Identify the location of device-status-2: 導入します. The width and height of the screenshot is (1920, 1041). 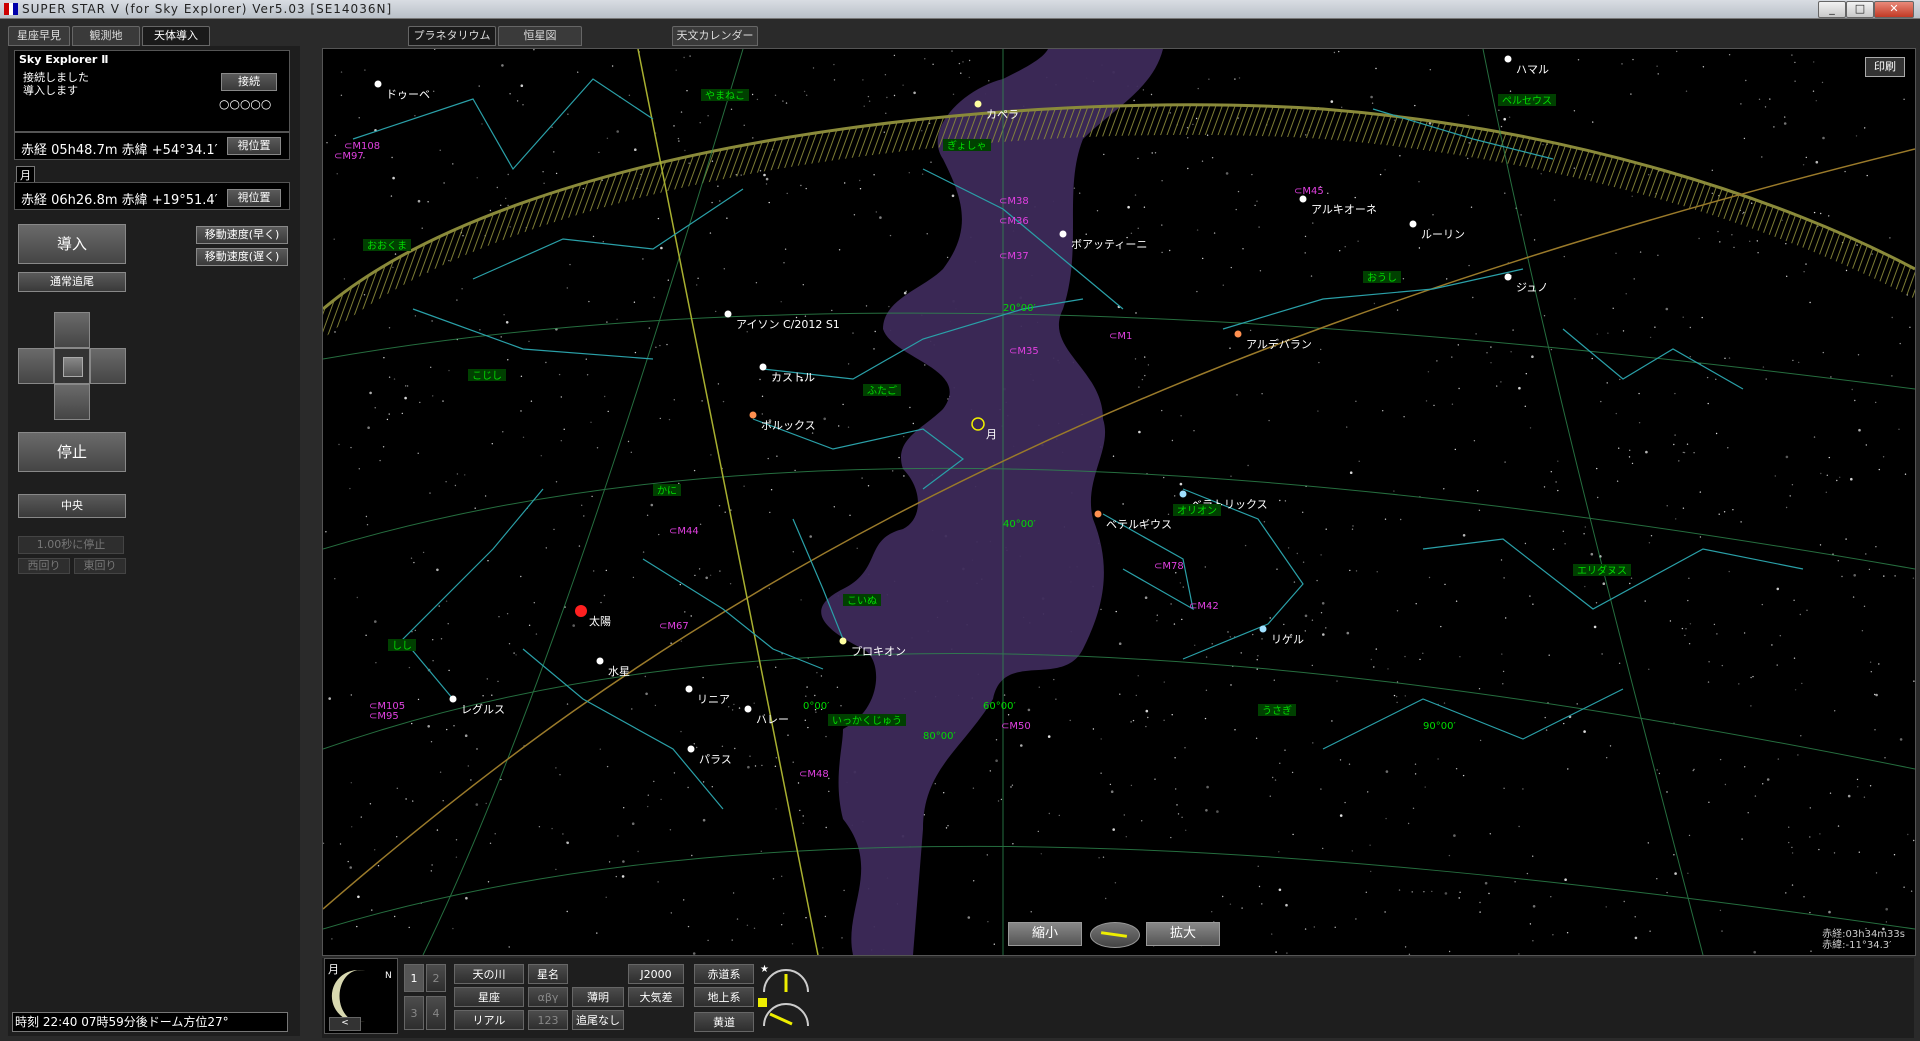
(50, 90).